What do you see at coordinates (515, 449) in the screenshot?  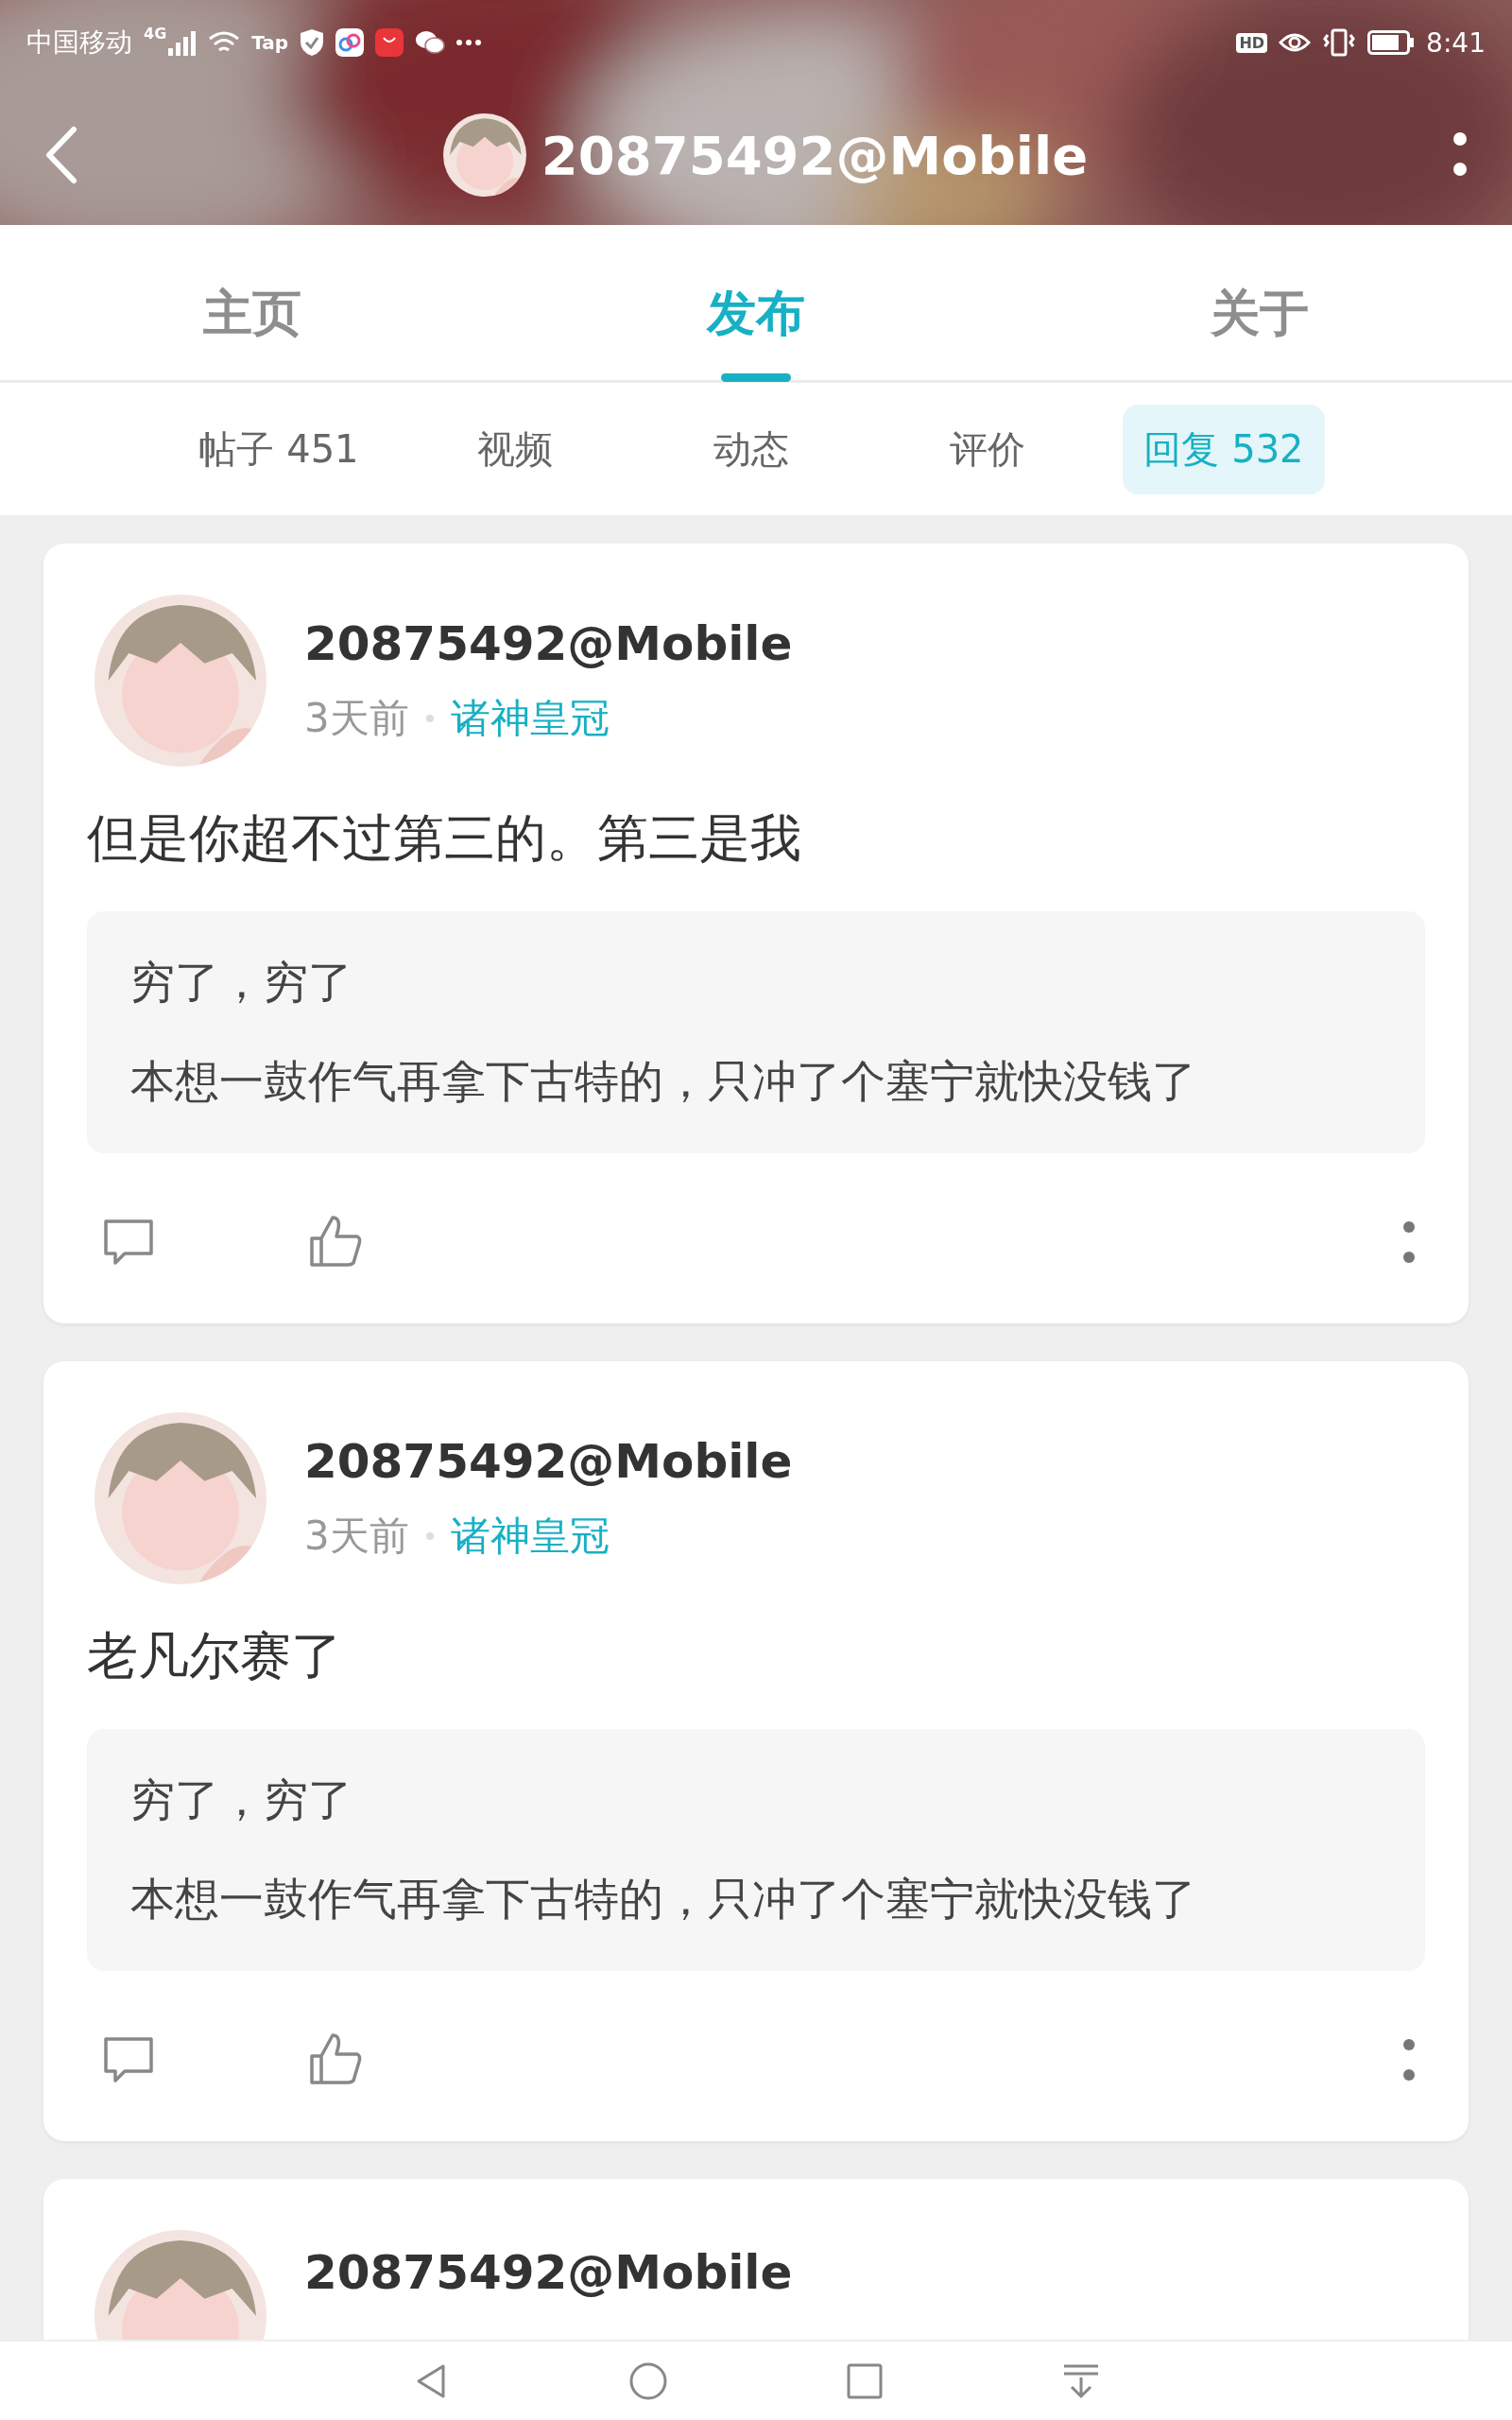 I see `filter-tab: 视频` at bounding box center [515, 449].